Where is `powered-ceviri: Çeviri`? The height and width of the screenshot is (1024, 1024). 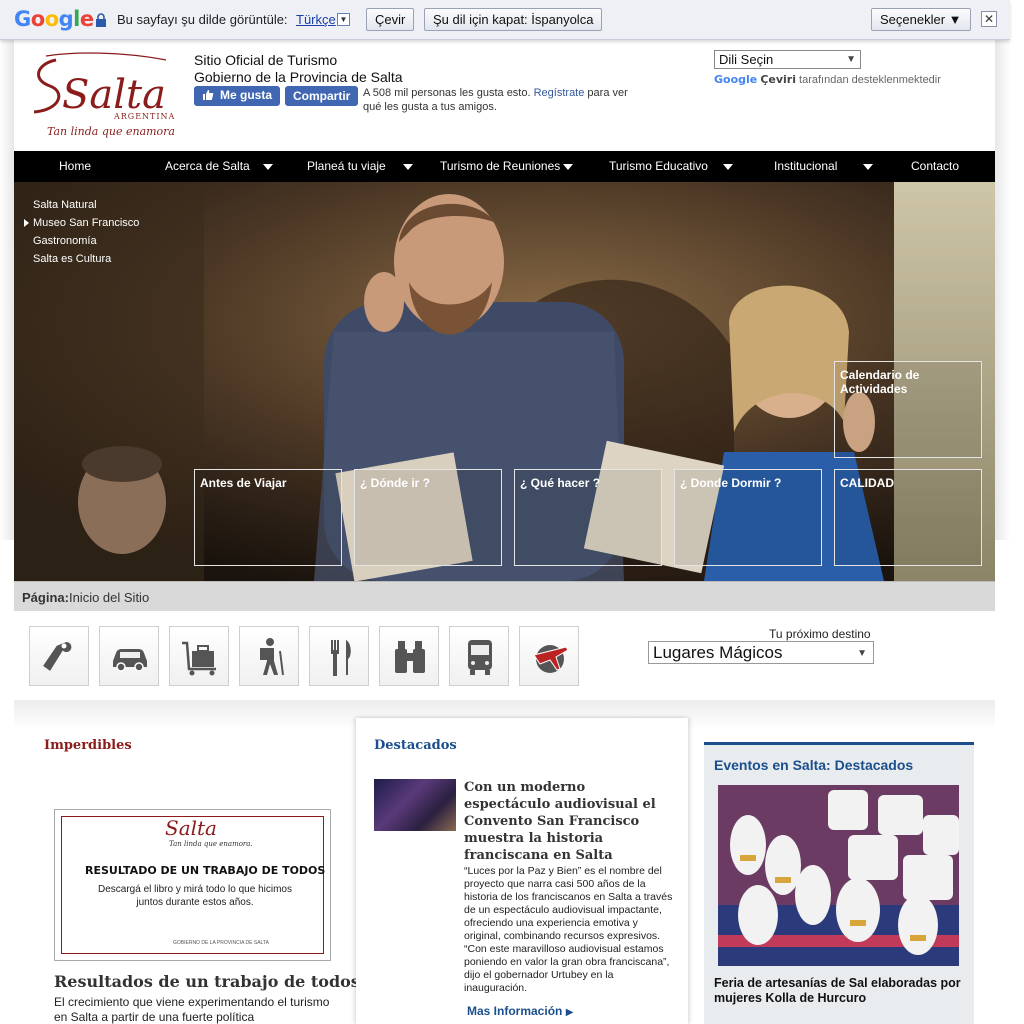 powered-ceviri: Çeviri is located at coordinates (778, 79).